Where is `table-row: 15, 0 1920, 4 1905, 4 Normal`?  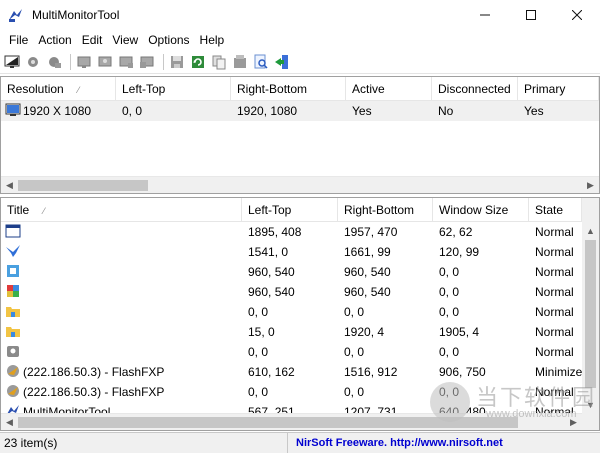
table-row: 15, 0 1920, 4 1905, 4 Normal is located at coordinates (291, 332).